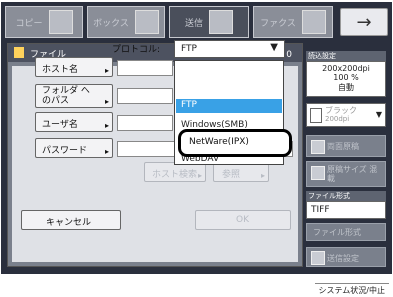 The width and height of the screenshot is (393, 297). What do you see at coordinates (346, 56) in the screenshot?
I see `read-settings-header: 読込設定` at bounding box center [346, 56].